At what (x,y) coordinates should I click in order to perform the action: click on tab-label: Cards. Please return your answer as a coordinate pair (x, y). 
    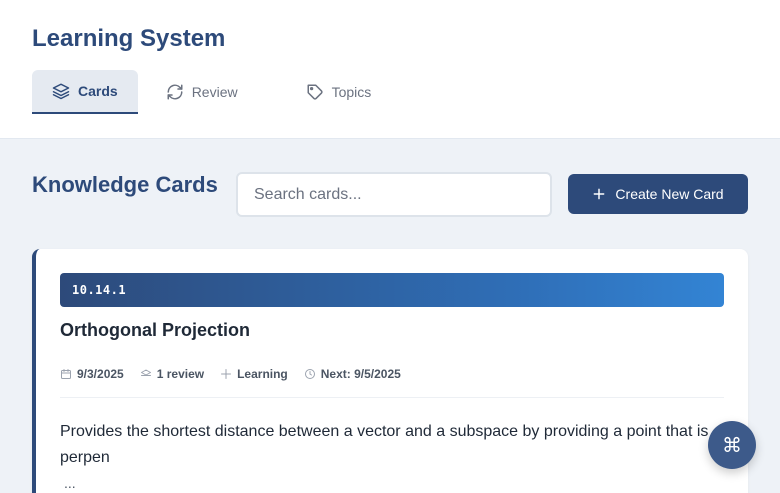
    Looking at the image, I should click on (98, 91).